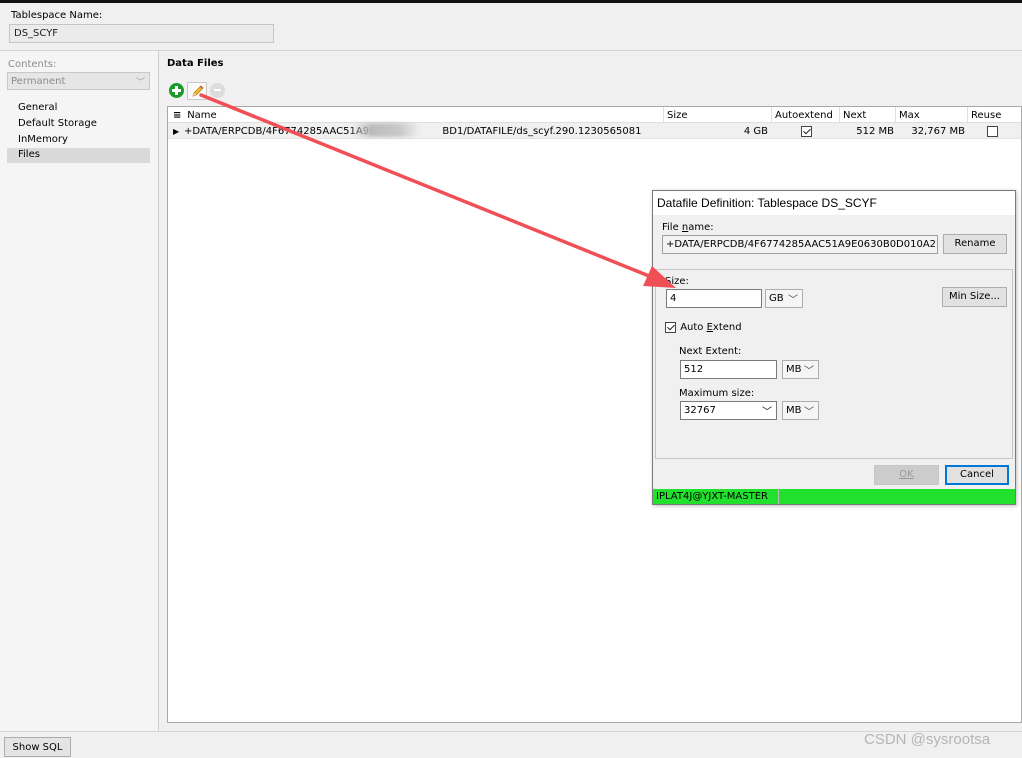 Image resolution: width=1022 pixels, height=758 pixels. What do you see at coordinates (197, 91) in the screenshot?
I see `pencil-icon` at bounding box center [197, 91].